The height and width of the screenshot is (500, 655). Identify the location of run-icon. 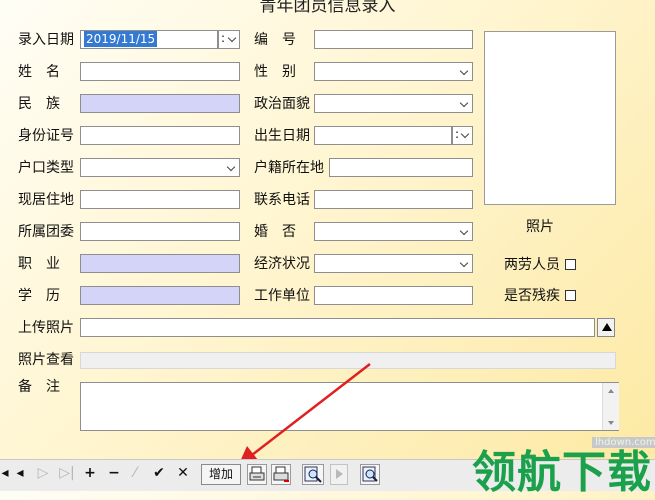
(339, 474).